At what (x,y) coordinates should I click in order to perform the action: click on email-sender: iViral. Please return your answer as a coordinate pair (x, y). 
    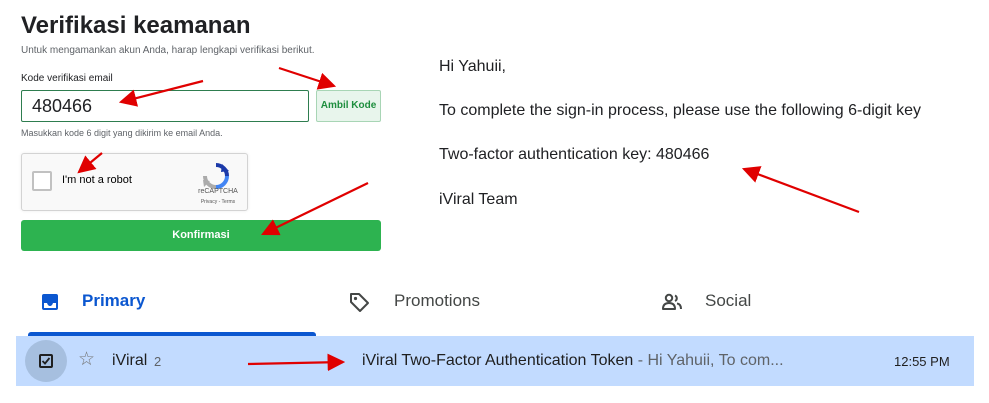
    Looking at the image, I should click on (130, 360).